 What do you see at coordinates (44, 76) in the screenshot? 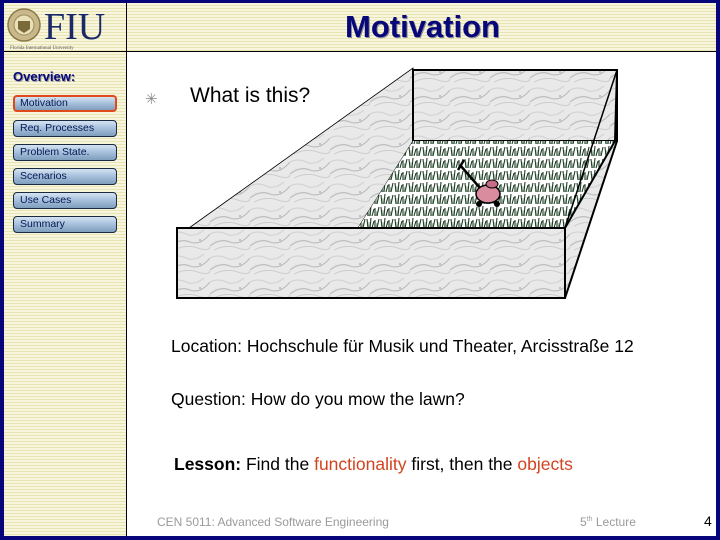
I see `sidebar-heading: Overview:` at bounding box center [44, 76].